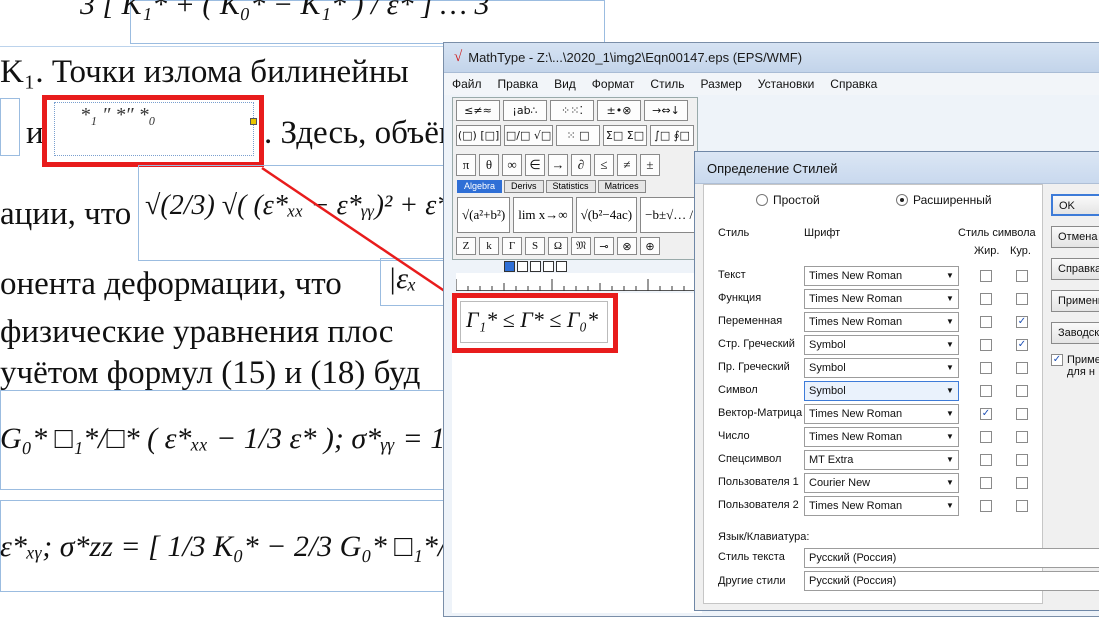 This screenshot has height=617, width=1099. What do you see at coordinates (721, 84) in the screenshot?
I see `menu-size: Размер` at bounding box center [721, 84].